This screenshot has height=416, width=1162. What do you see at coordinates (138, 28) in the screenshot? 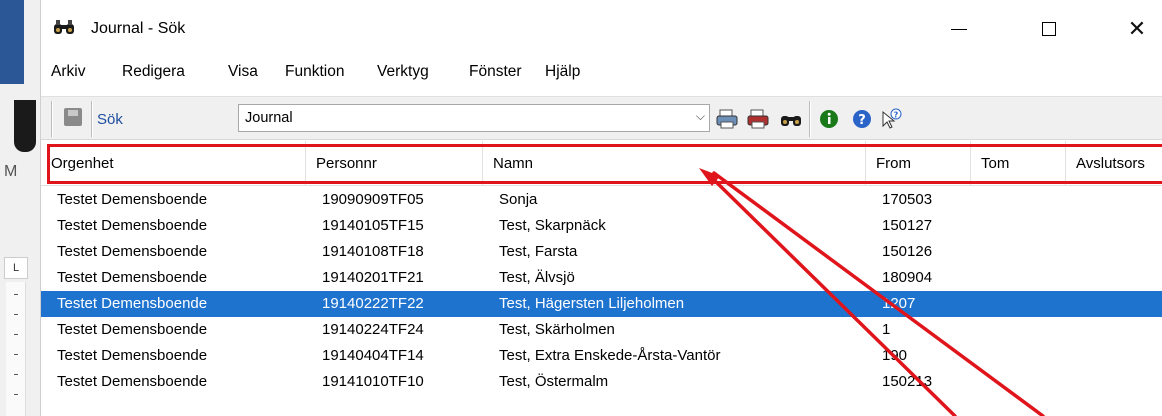
I see `window-title: Journal - Sök` at bounding box center [138, 28].